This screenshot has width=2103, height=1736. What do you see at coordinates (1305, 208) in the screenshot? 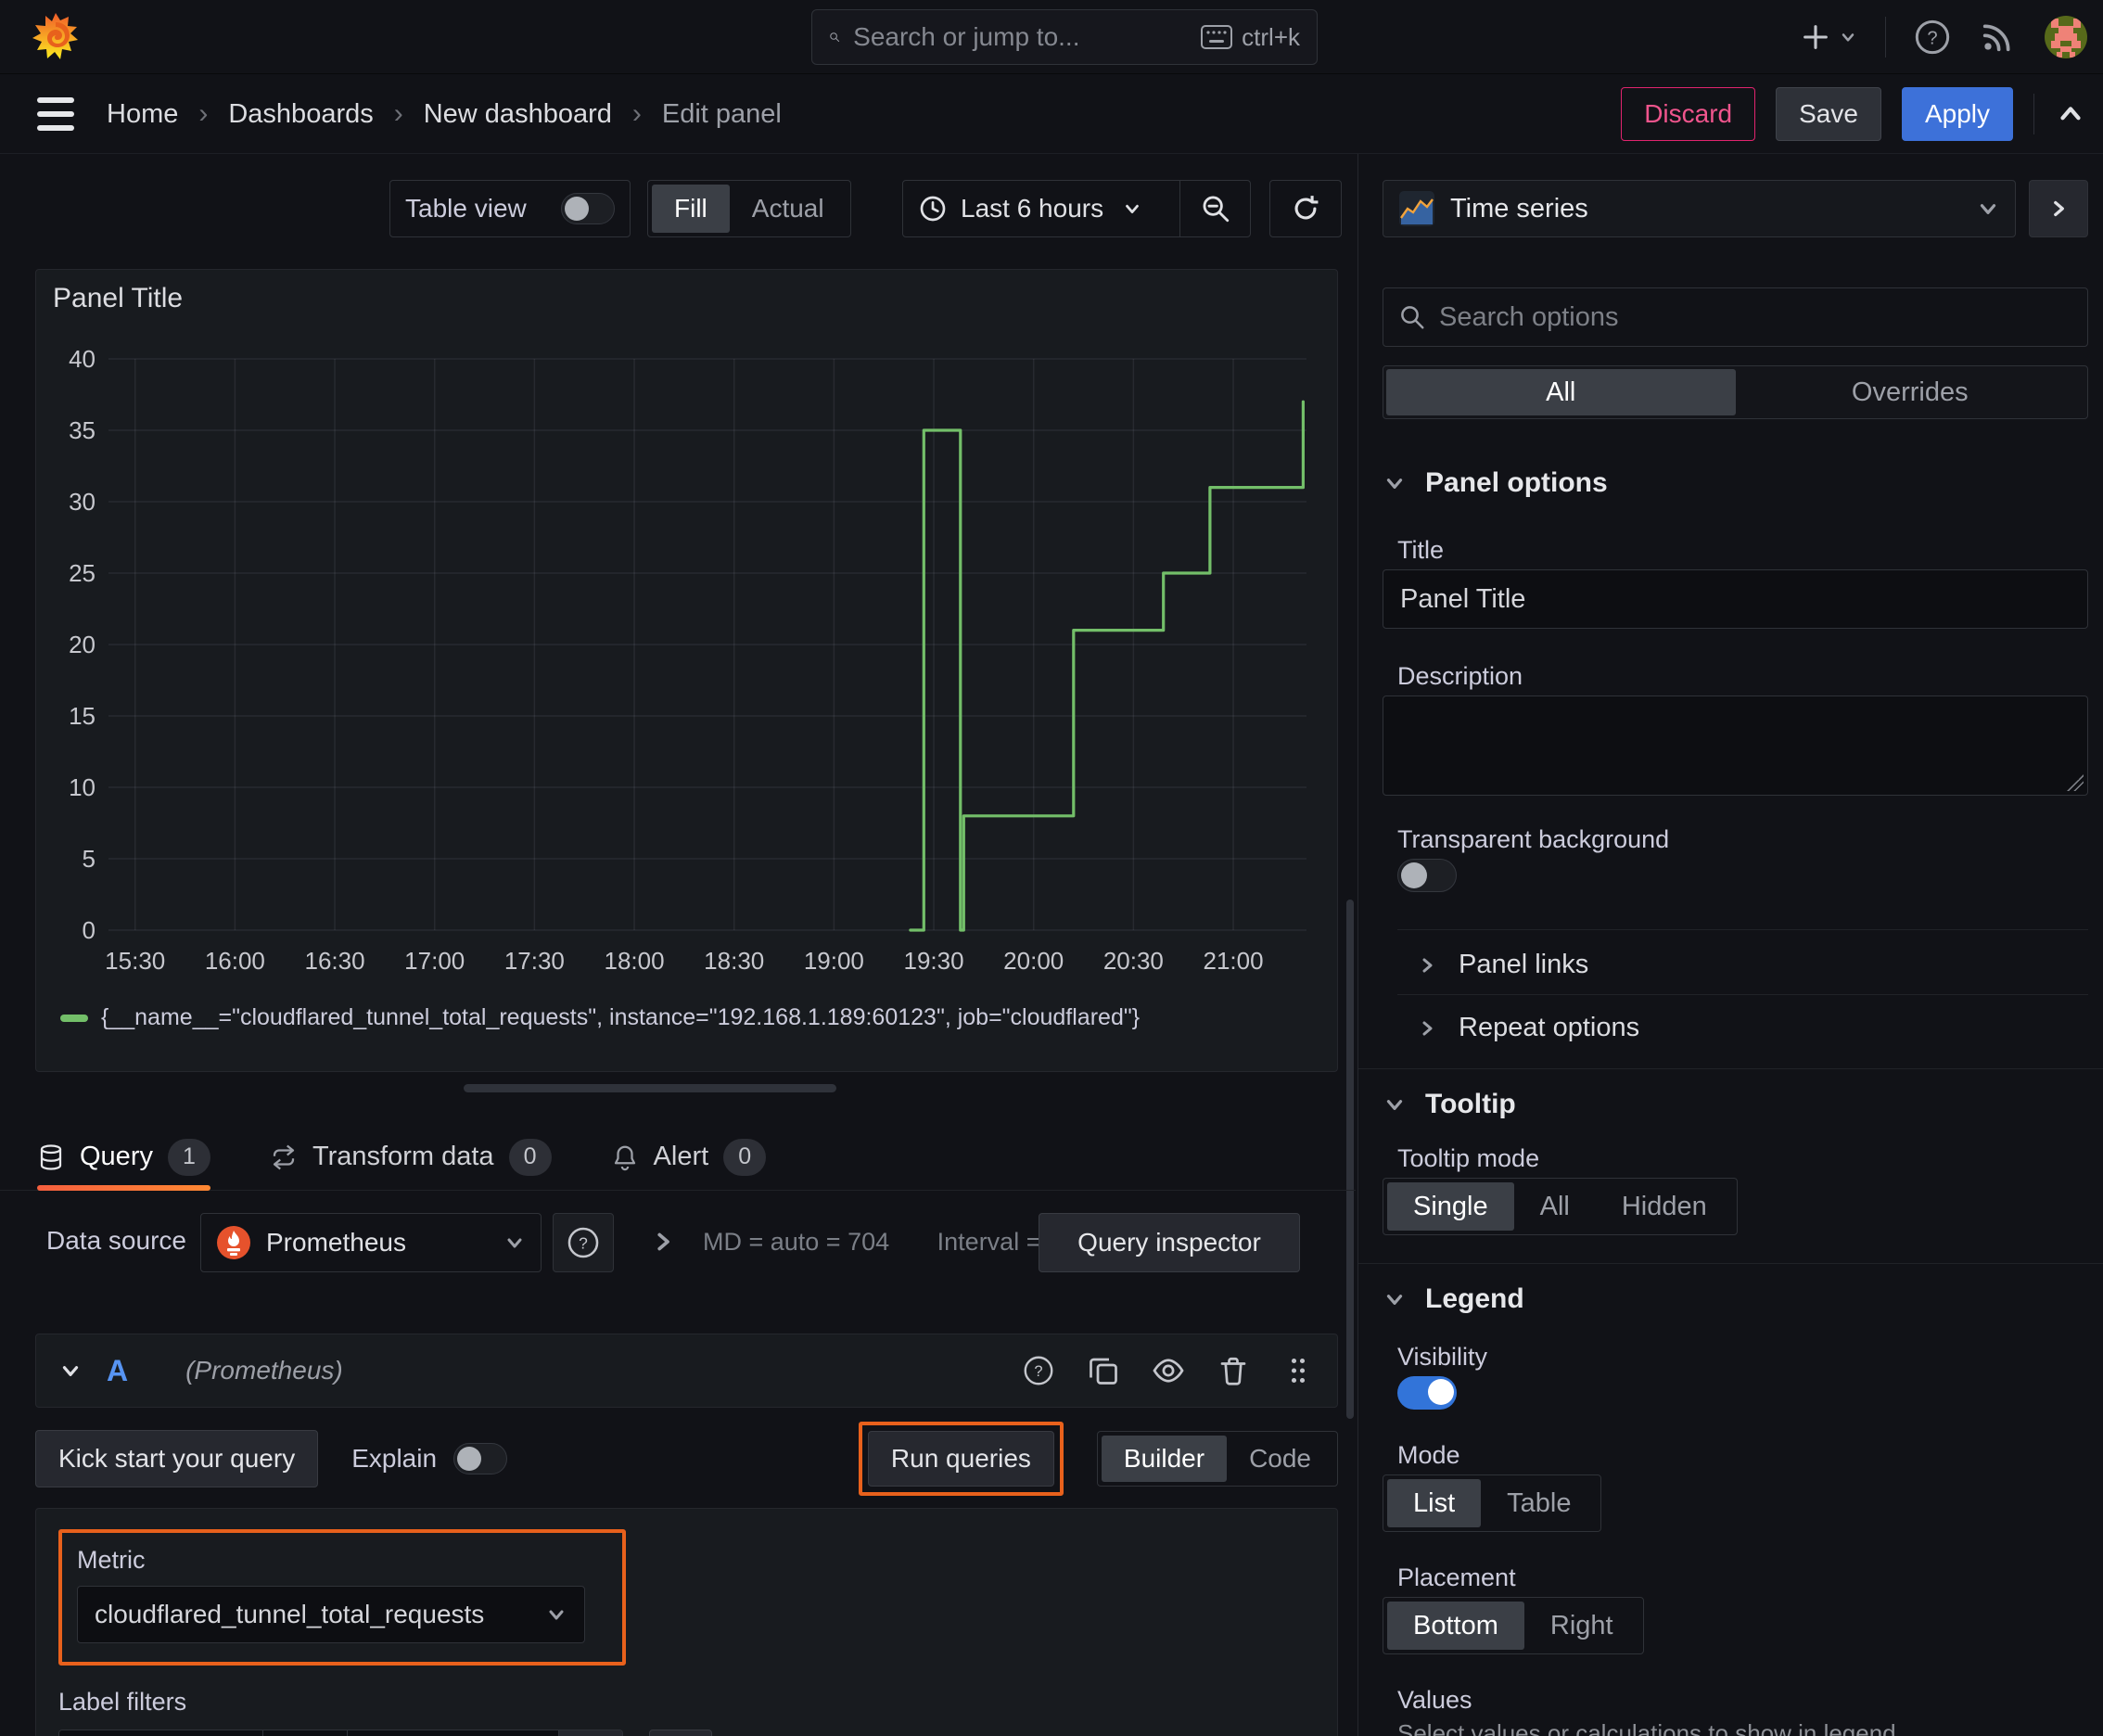
I see `refresh-button` at bounding box center [1305, 208].